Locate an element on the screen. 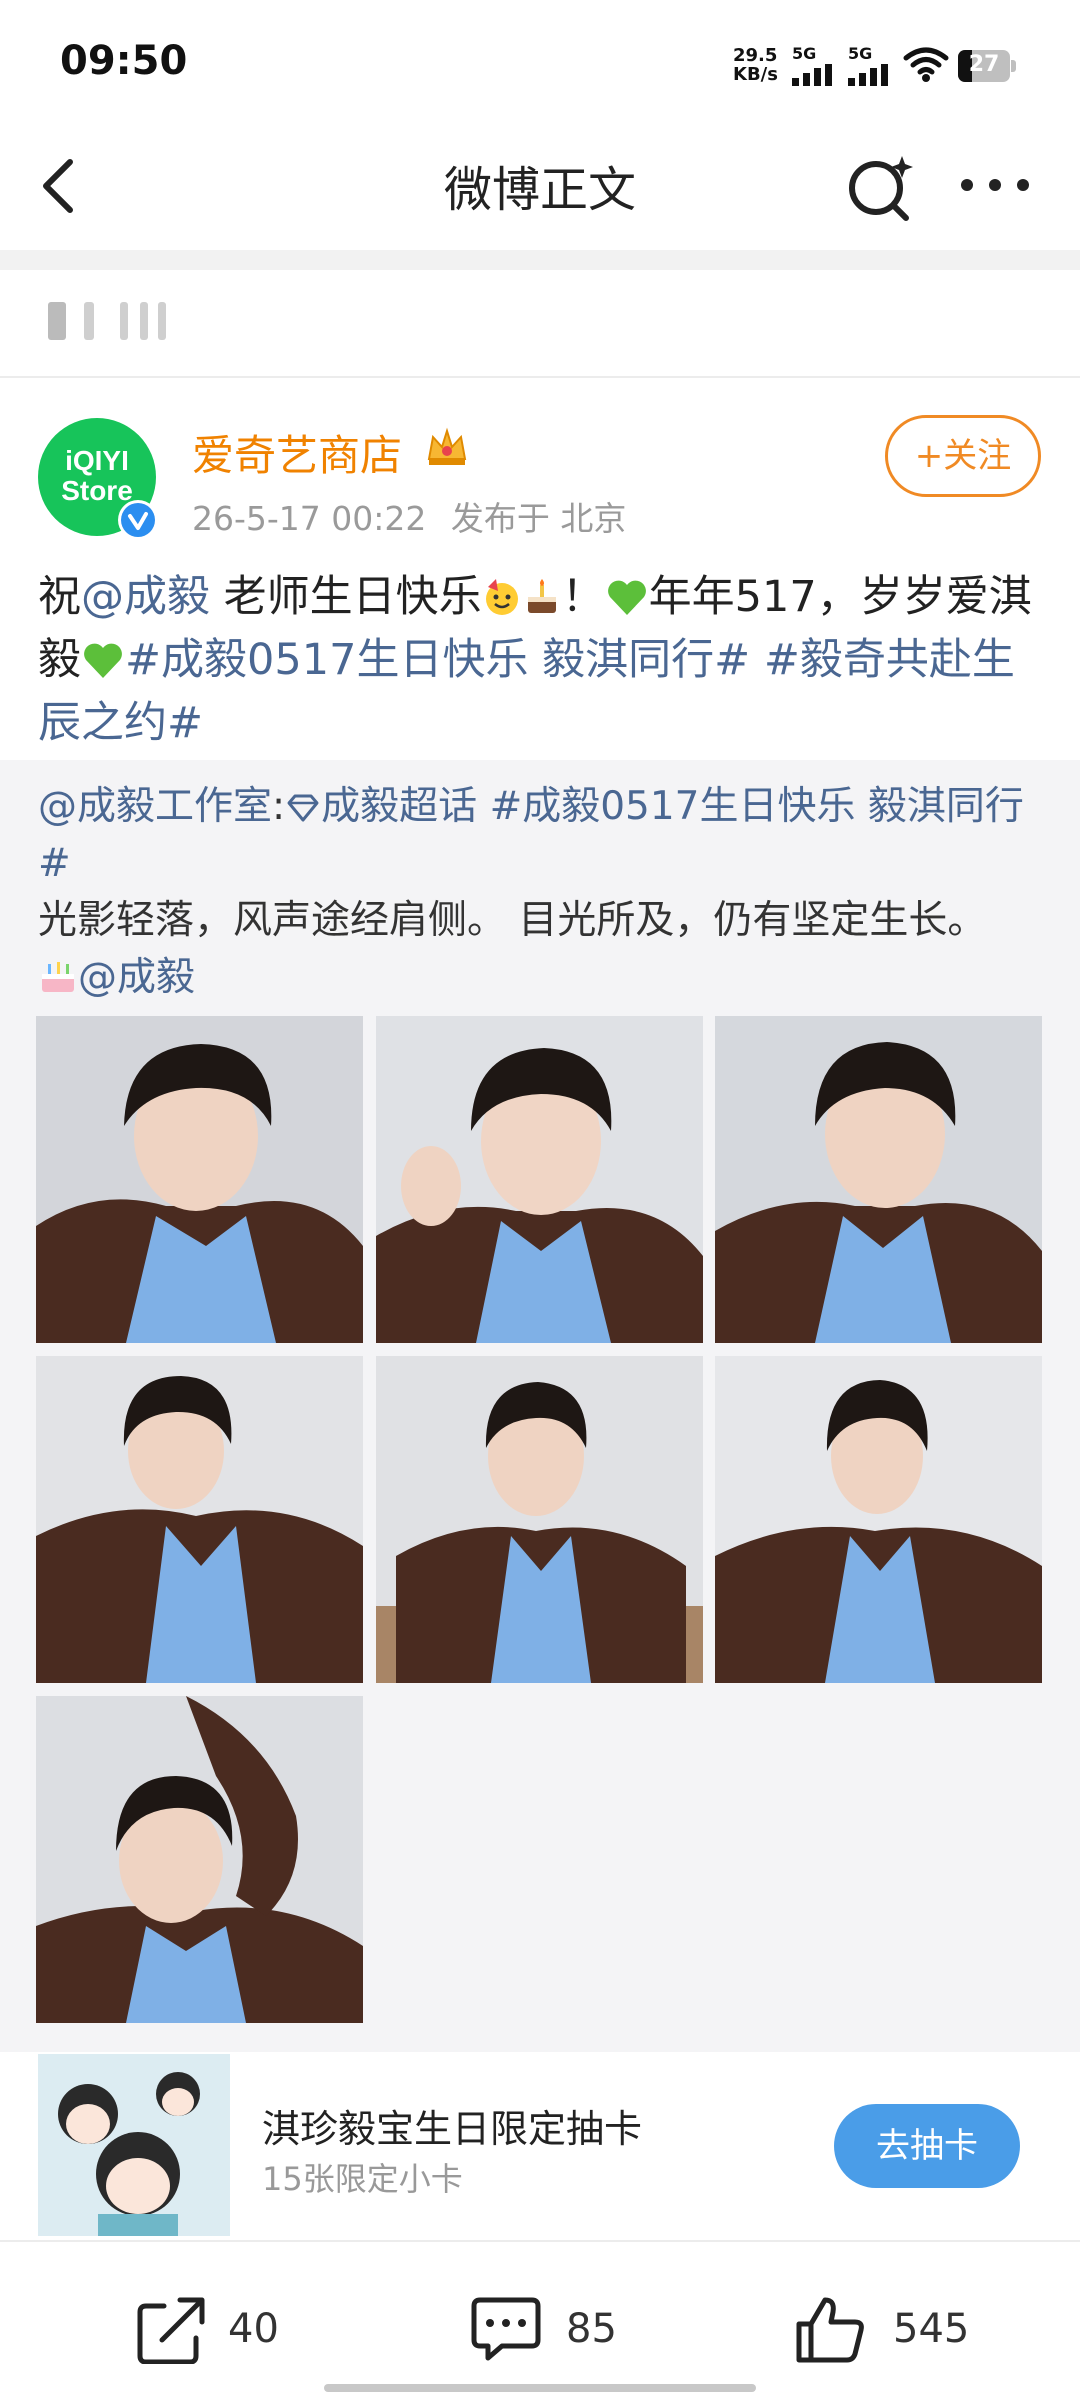 The width and height of the screenshot is (1080, 2402). post-text-part2: 老师生日快乐 is located at coordinates (346, 597).